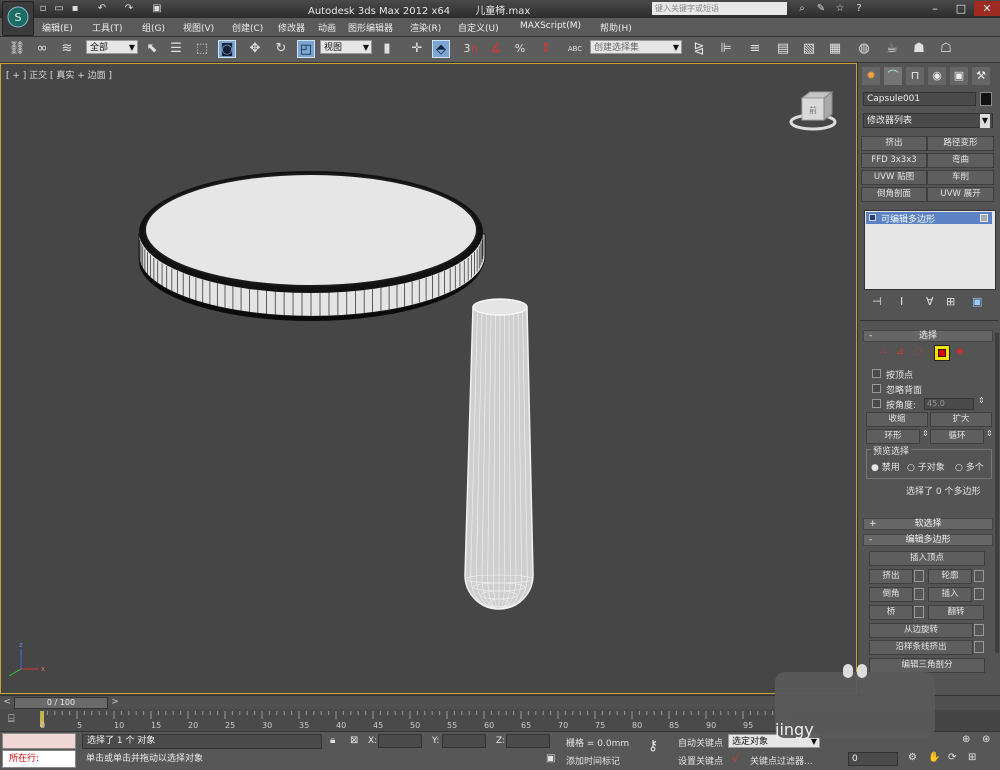 The width and height of the screenshot is (1000, 770). What do you see at coordinates (735, 758) in the screenshot?
I see `key-filters-icon: √` at bounding box center [735, 758].